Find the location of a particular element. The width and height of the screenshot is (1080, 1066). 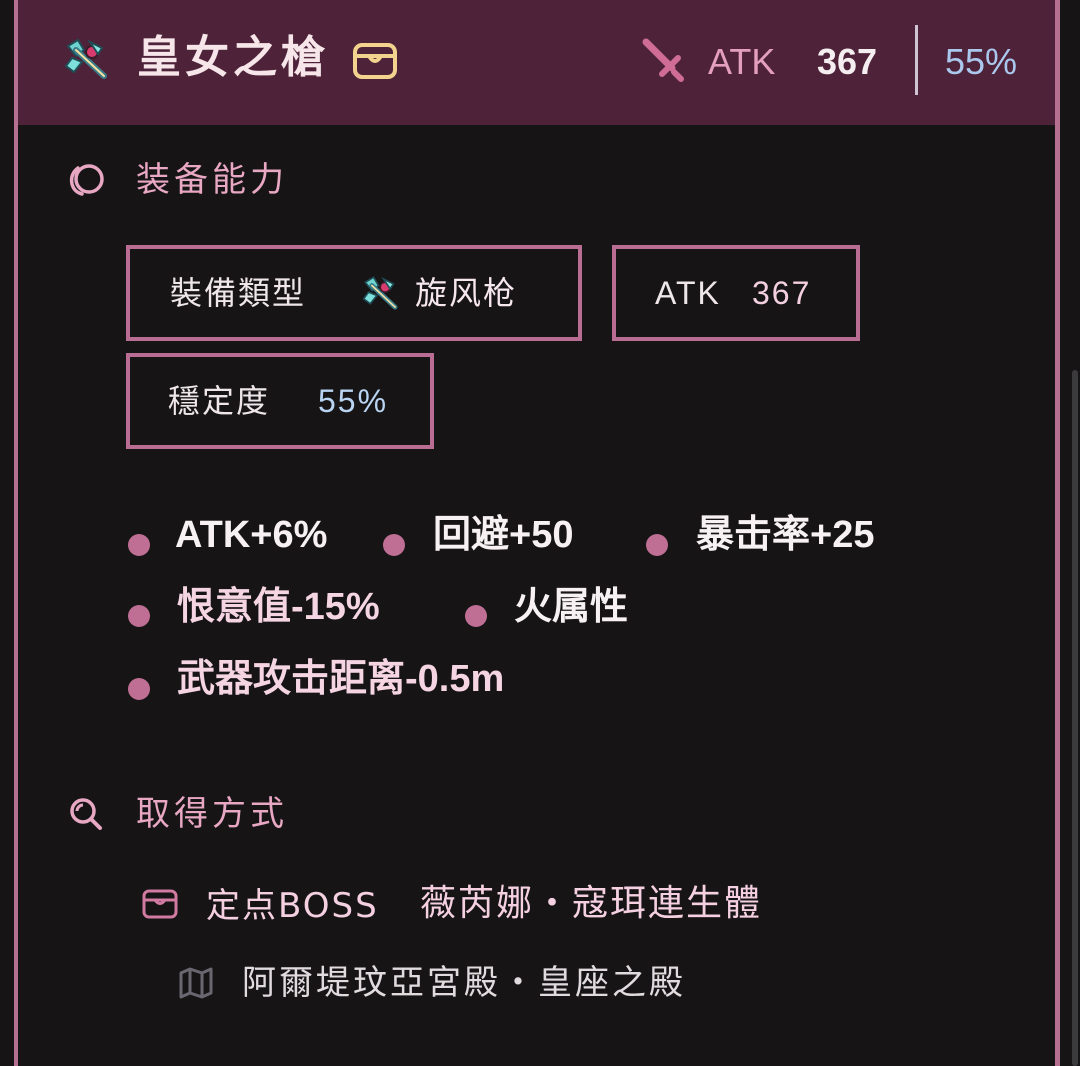

swirl-icon is located at coordinates (86, 180).